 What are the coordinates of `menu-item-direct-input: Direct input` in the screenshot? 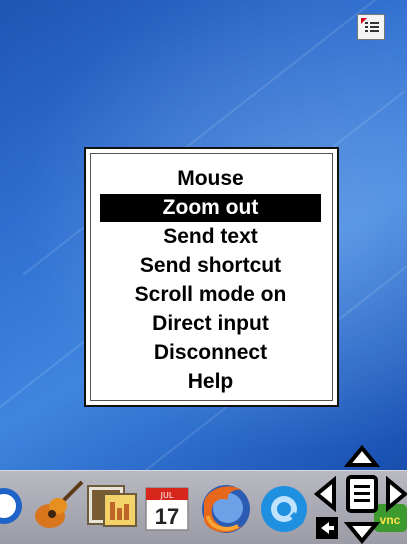 It's located at (210, 324).